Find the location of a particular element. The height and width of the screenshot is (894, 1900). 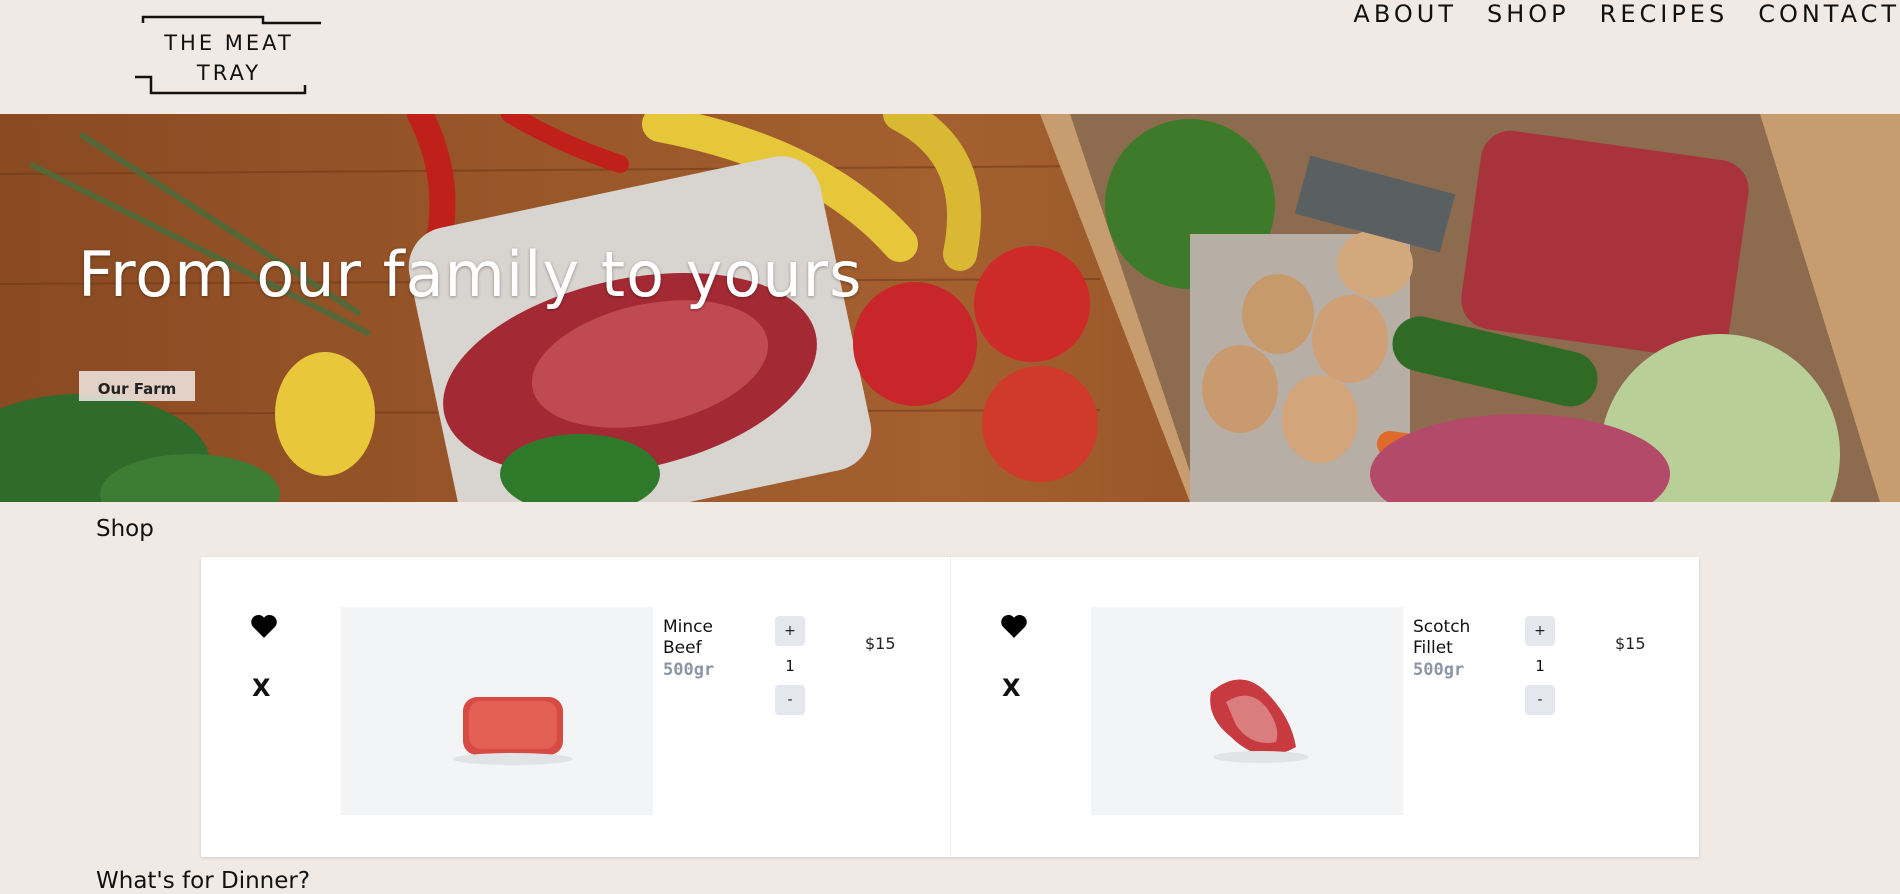

cart-item: X Scotch Fillet 500gr + 1 - $15 is located at coordinates (1325, 707).